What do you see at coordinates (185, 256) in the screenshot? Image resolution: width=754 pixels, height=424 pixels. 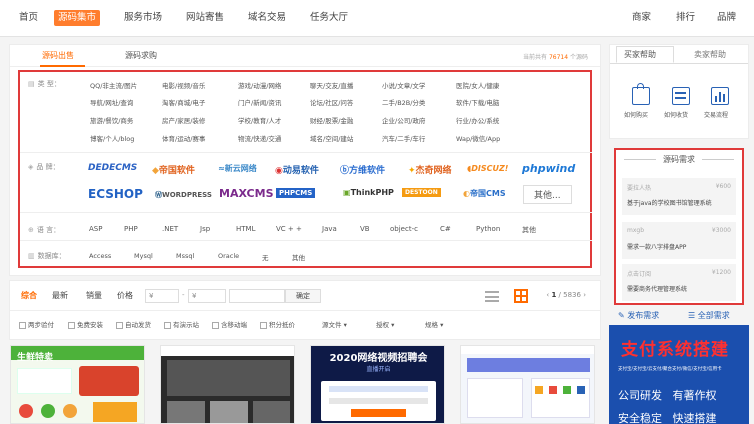 I see `database-link: Mssql` at bounding box center [185, 256].